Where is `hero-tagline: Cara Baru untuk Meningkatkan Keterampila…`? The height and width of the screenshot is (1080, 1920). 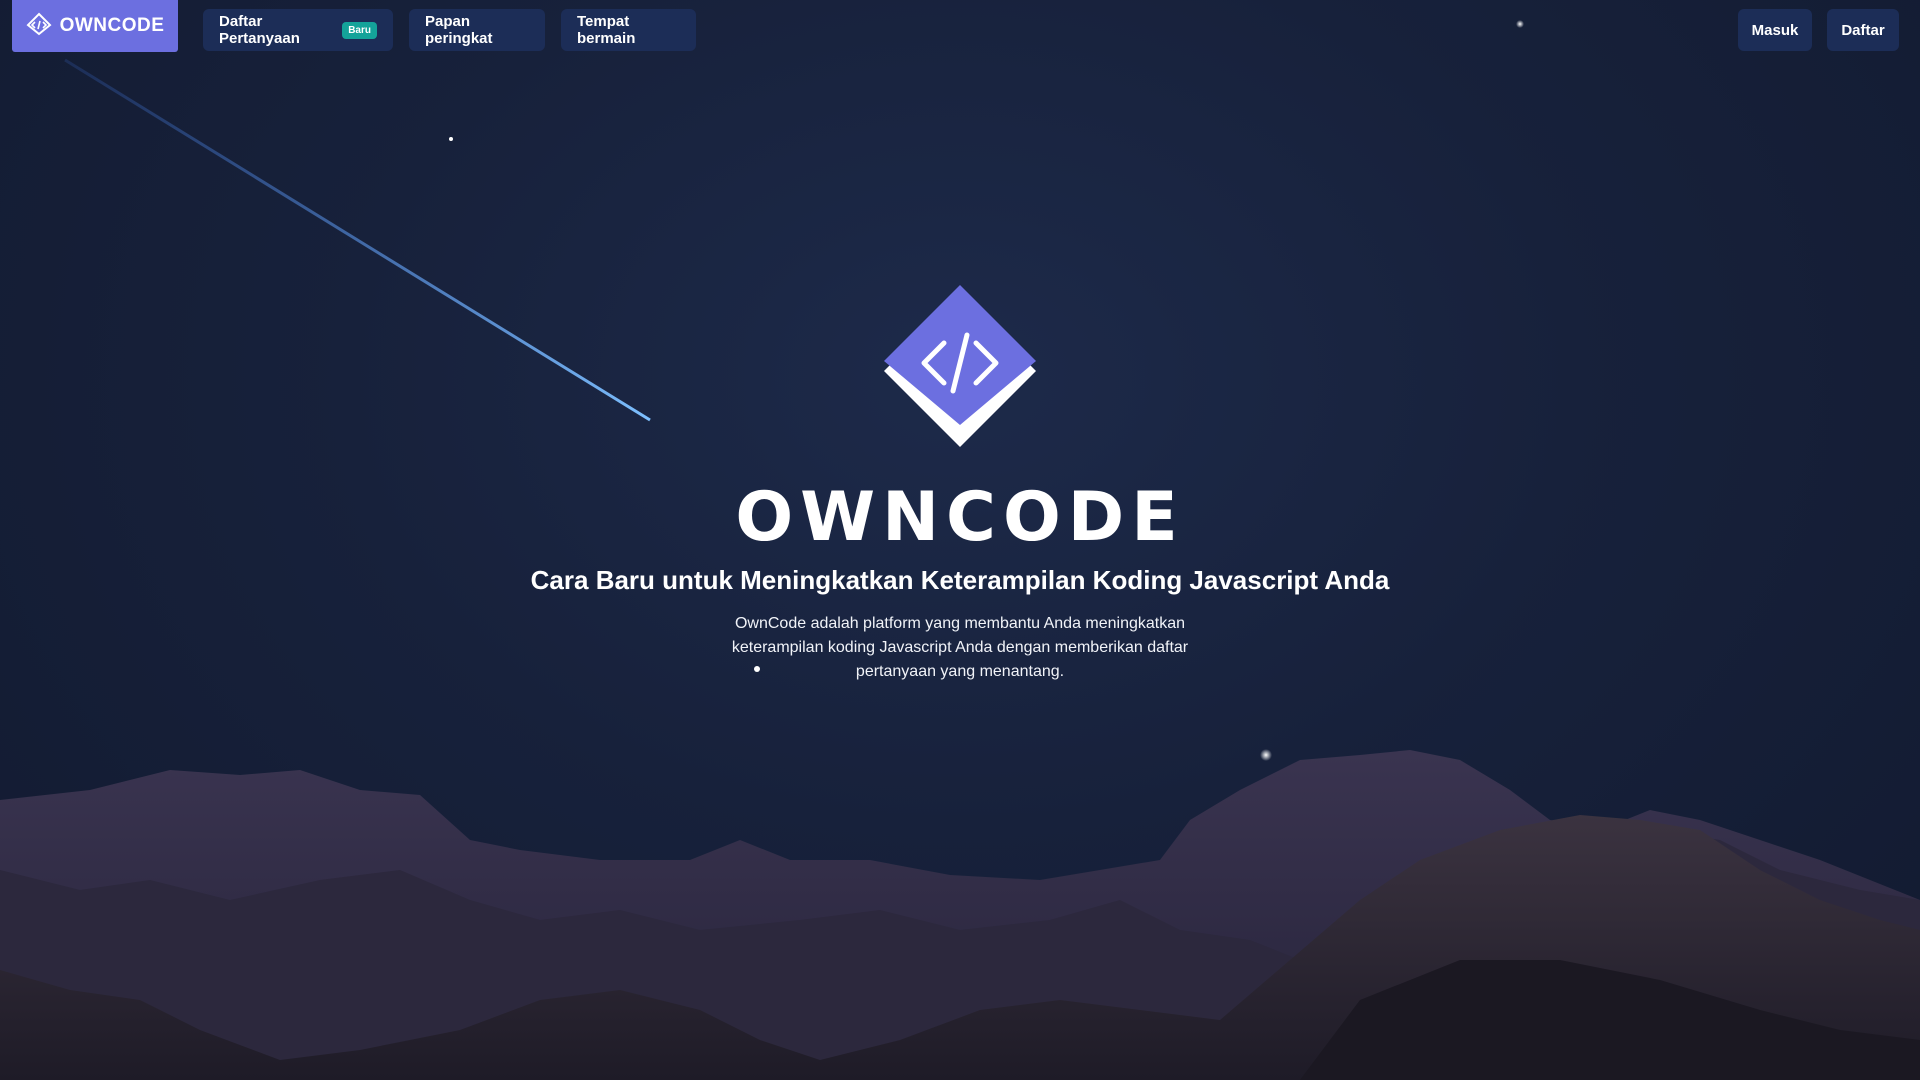
hero-tagline: Cara Baru untuk Meningkatkan Keterampila… is located at coordinates (960, 580).